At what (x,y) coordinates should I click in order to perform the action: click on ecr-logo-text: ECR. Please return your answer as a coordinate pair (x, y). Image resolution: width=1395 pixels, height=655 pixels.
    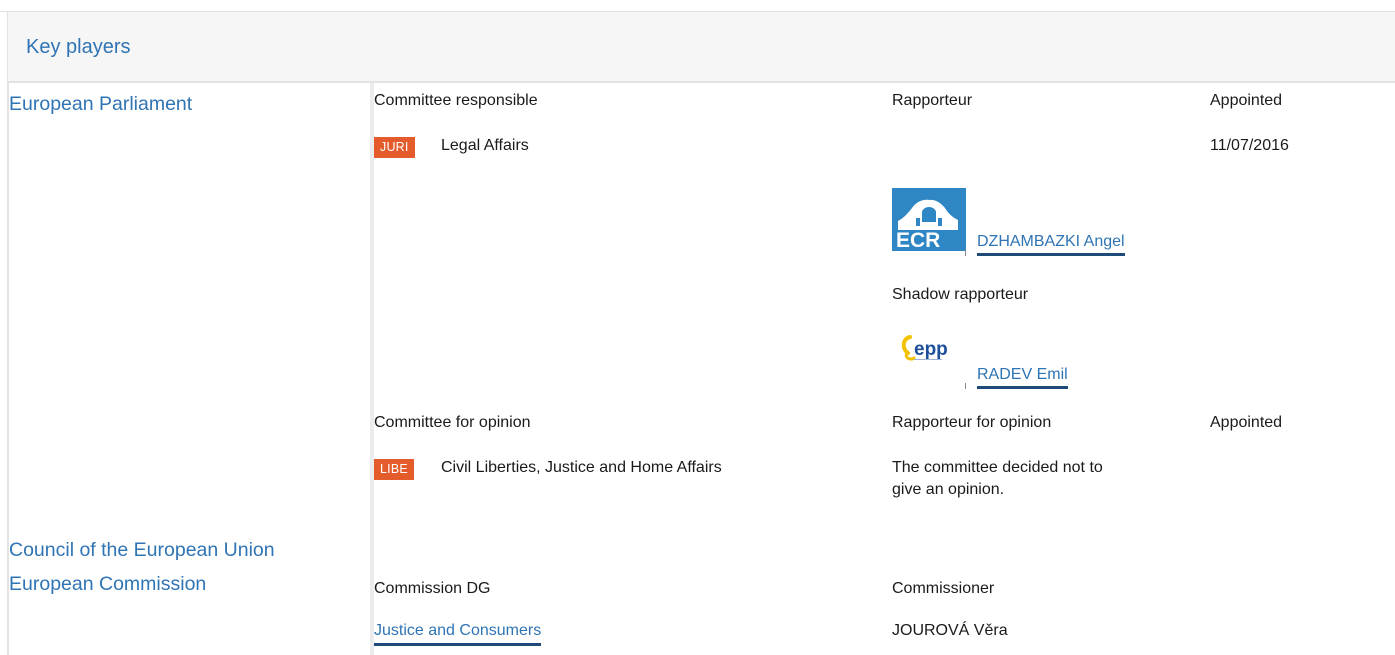
    Looking at the image, I should click on (918, 240).